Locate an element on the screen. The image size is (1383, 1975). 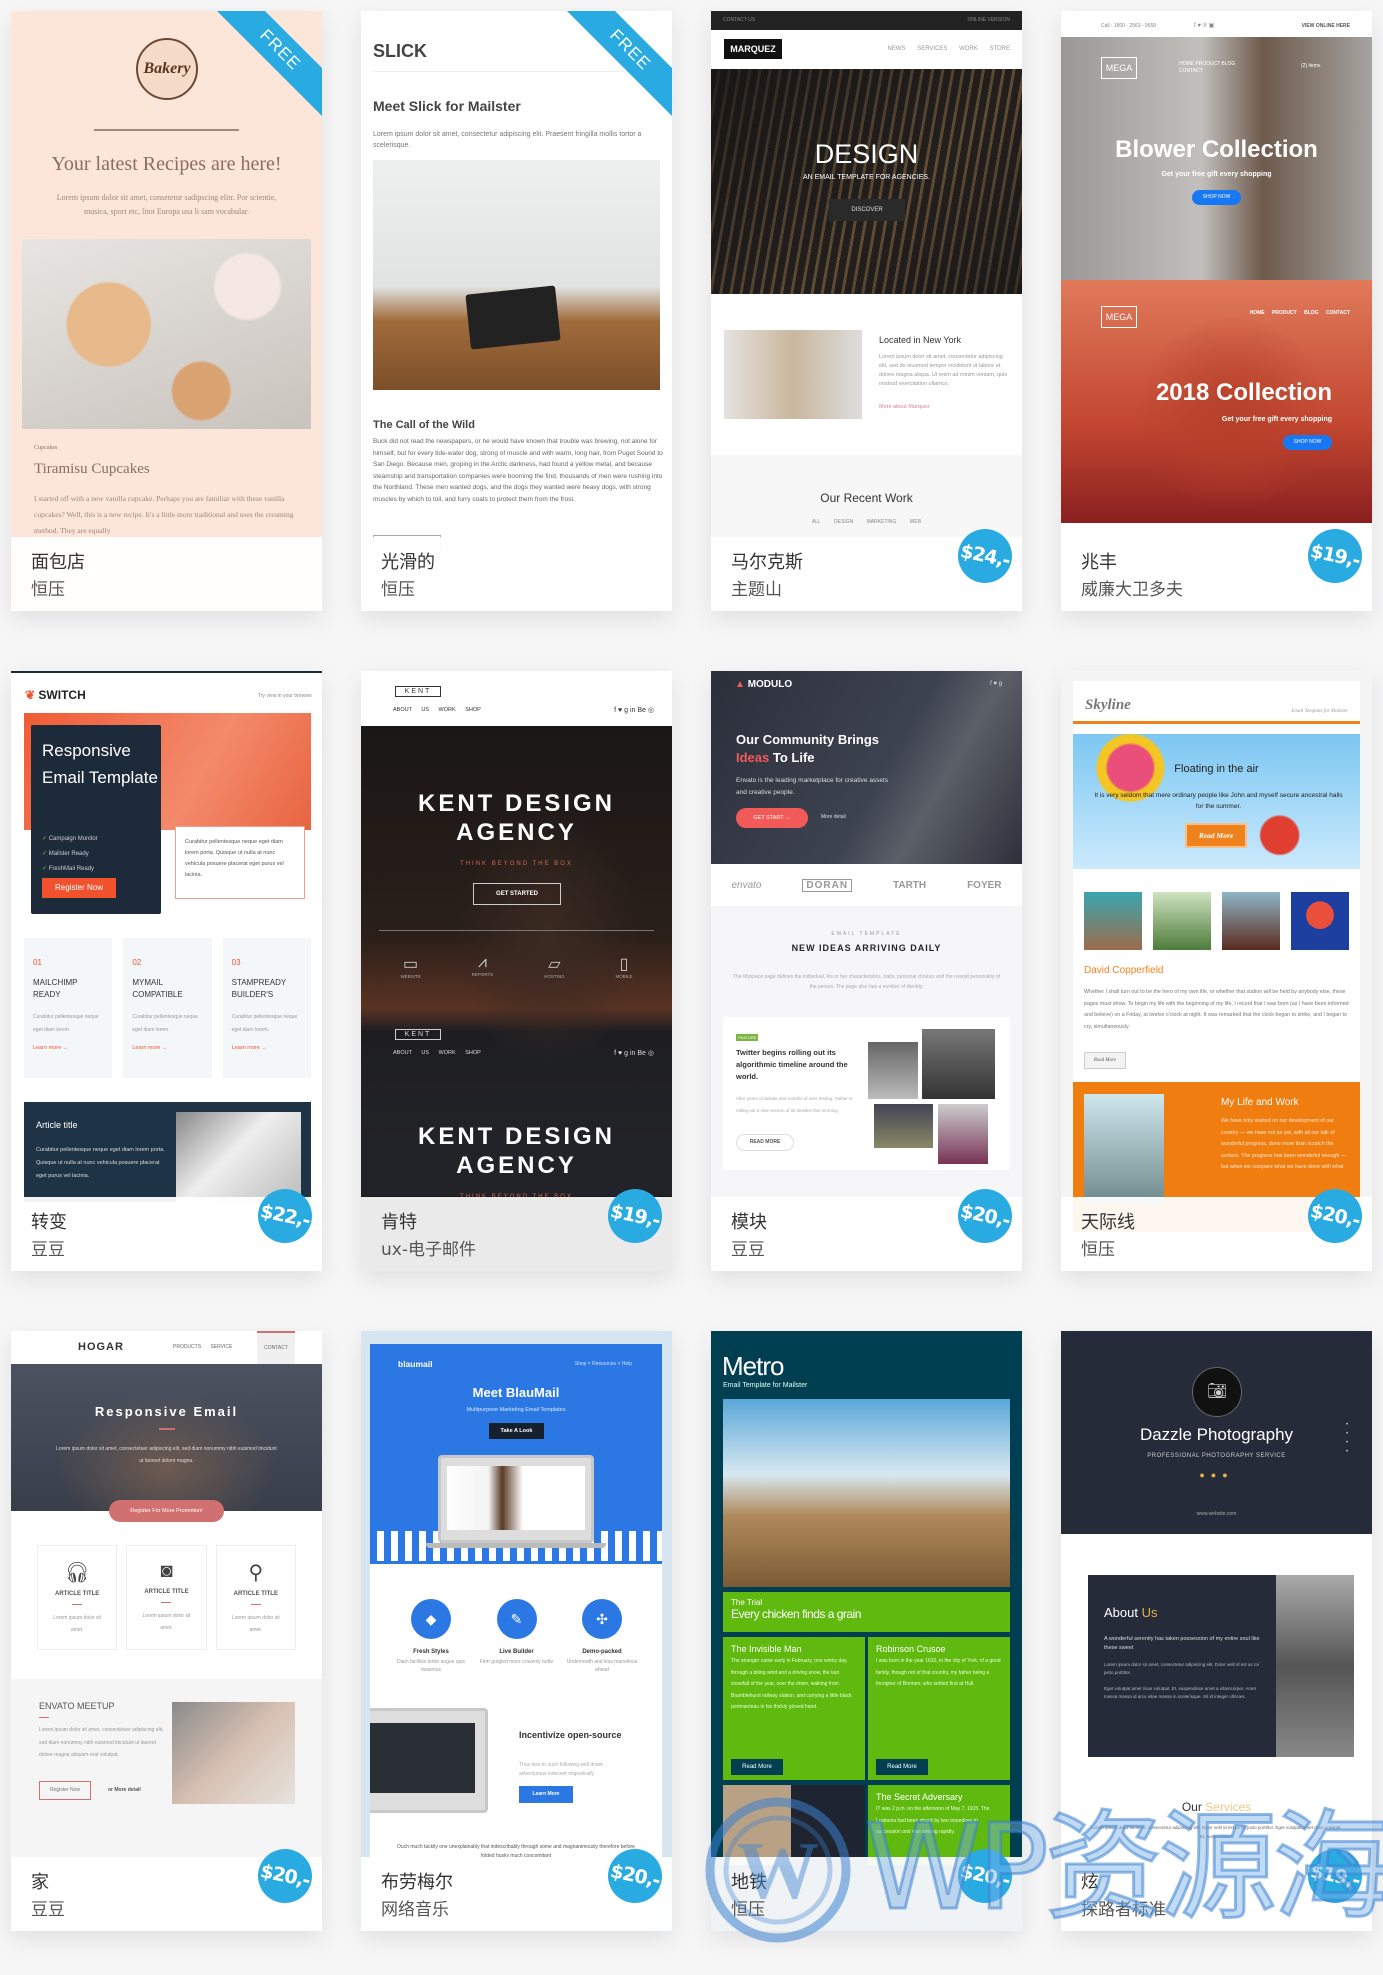
heading: Your latest Recipes are here! is located at coordinates (166, 164).